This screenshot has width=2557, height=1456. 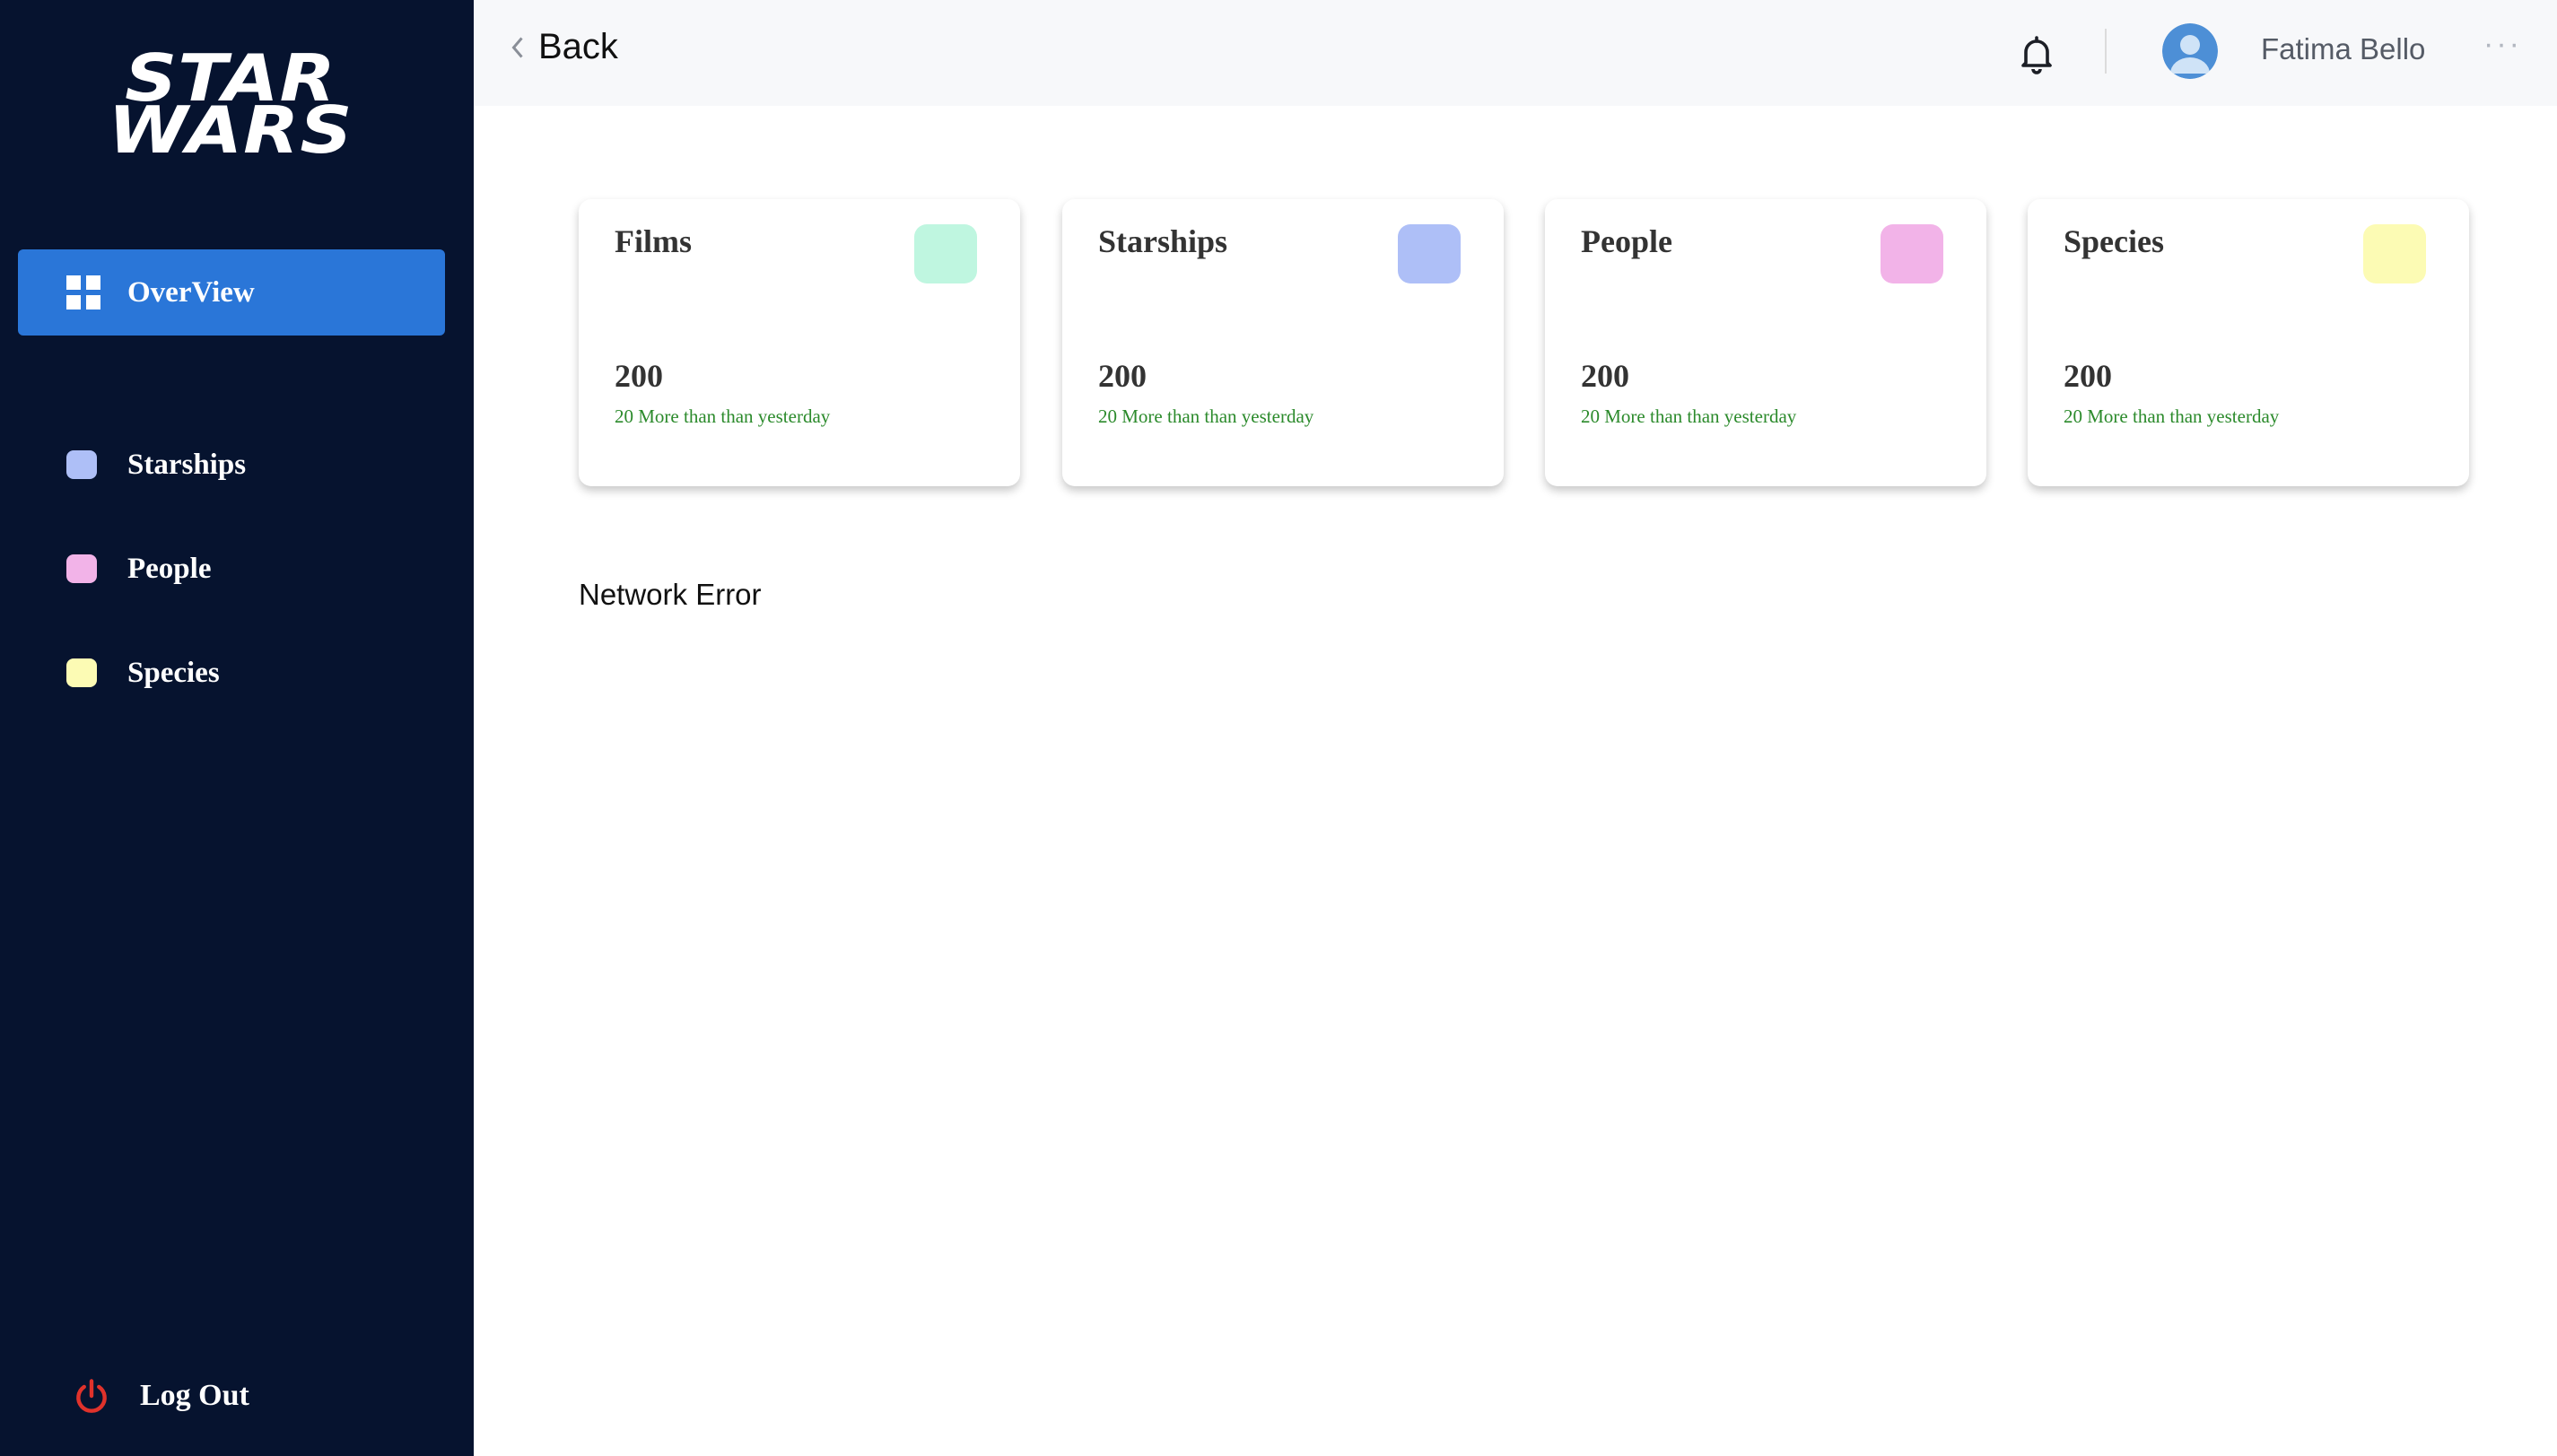 I want to click on header-divider, so click(x=2106, y=51).